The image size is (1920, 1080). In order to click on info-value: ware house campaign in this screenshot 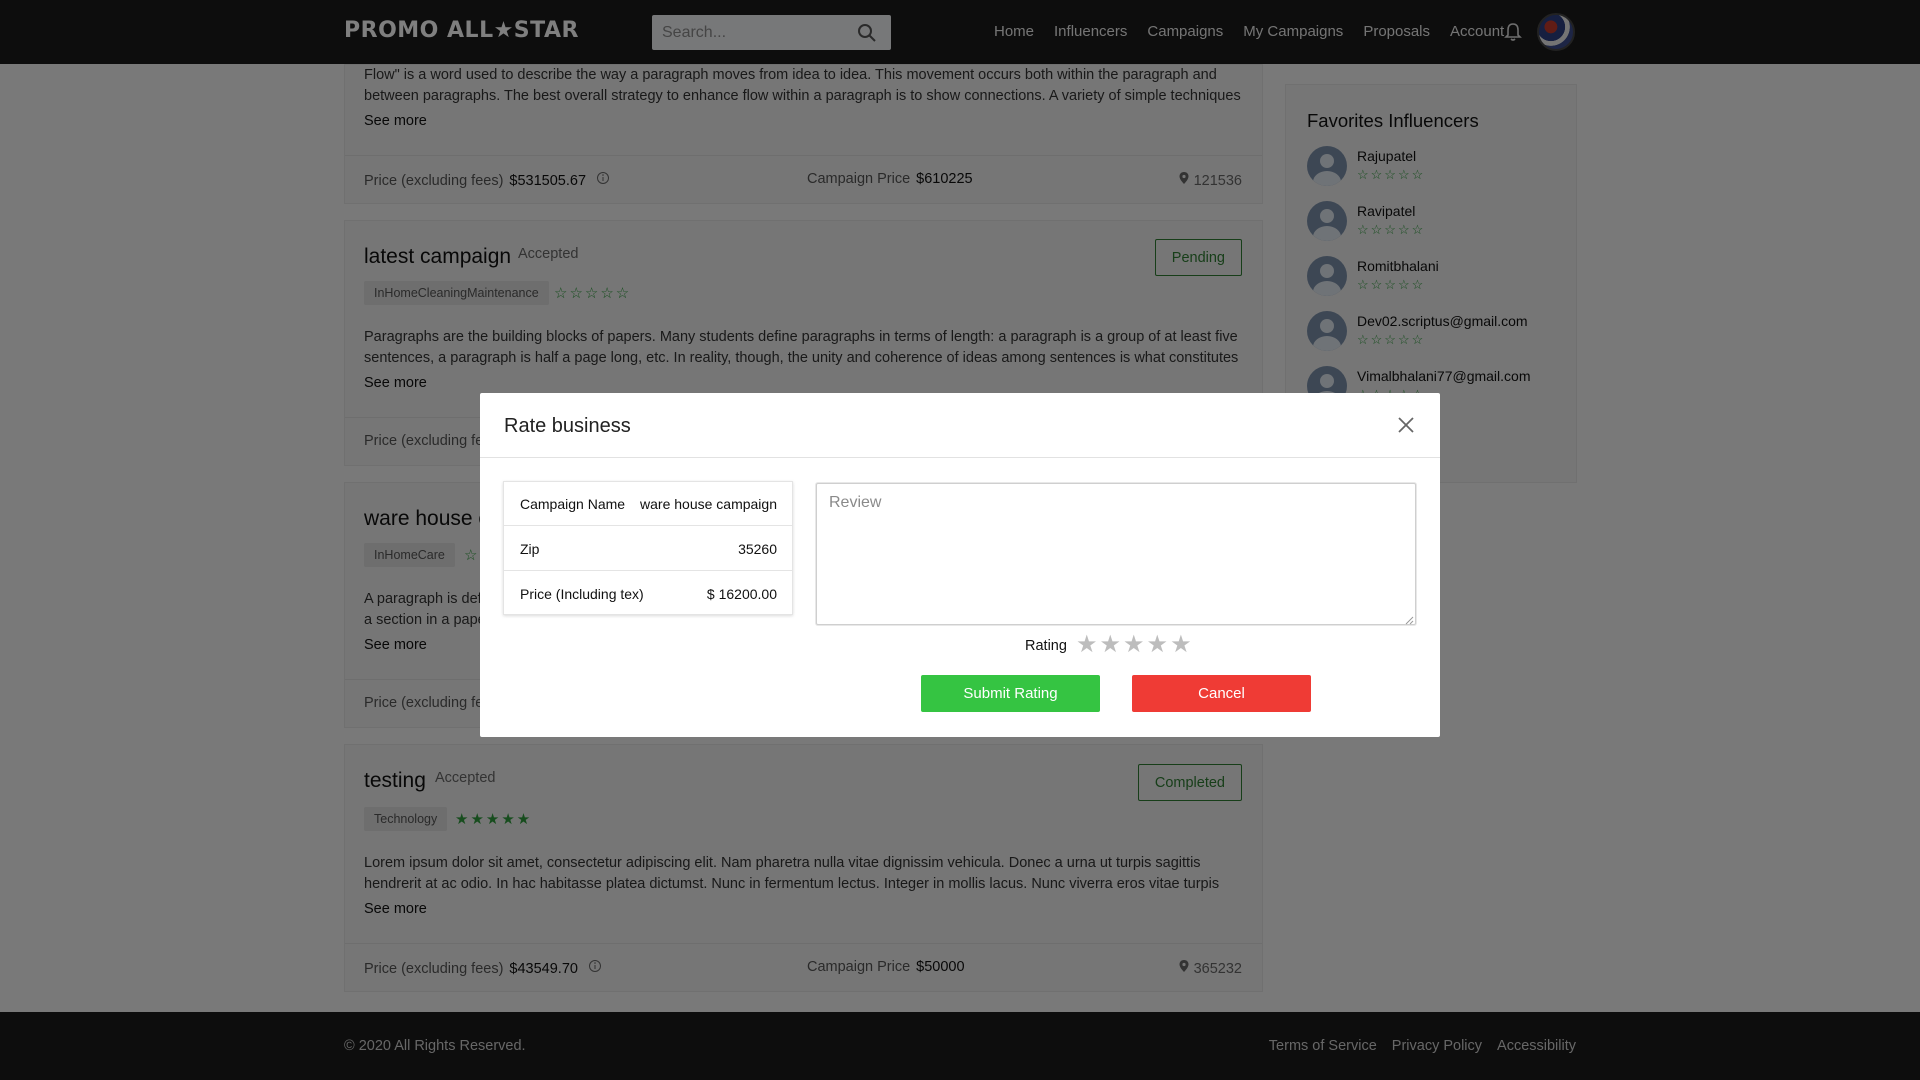, I will do `click(708, 504)`.